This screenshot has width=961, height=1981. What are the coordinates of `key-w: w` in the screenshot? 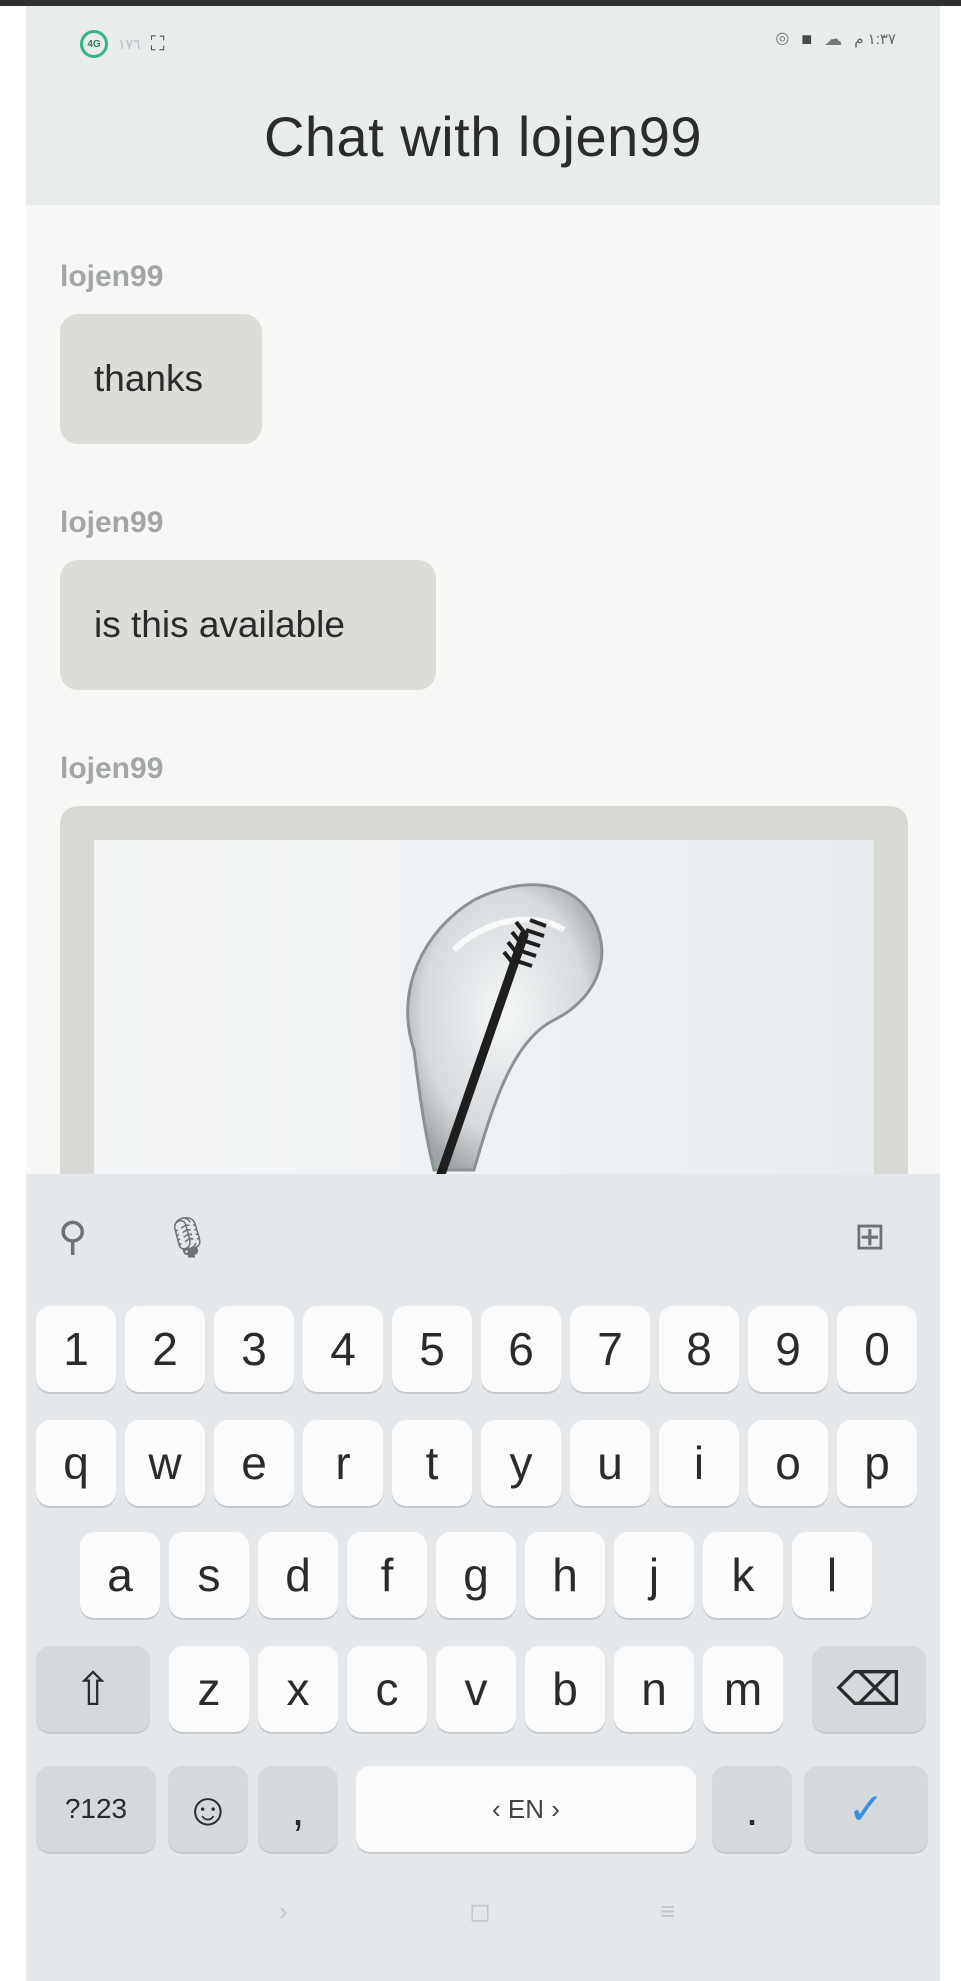 It's located at (165, 1463).